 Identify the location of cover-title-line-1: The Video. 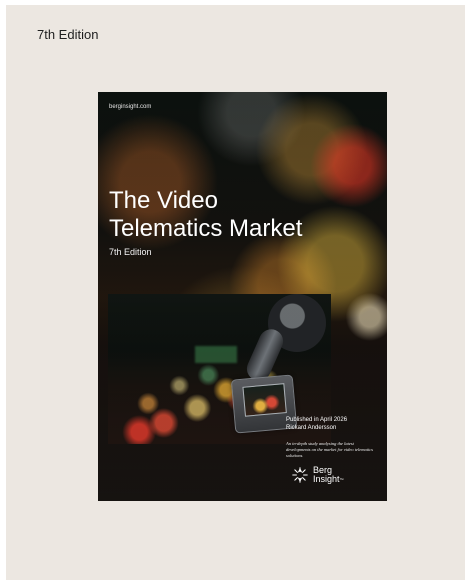
(163, 200).